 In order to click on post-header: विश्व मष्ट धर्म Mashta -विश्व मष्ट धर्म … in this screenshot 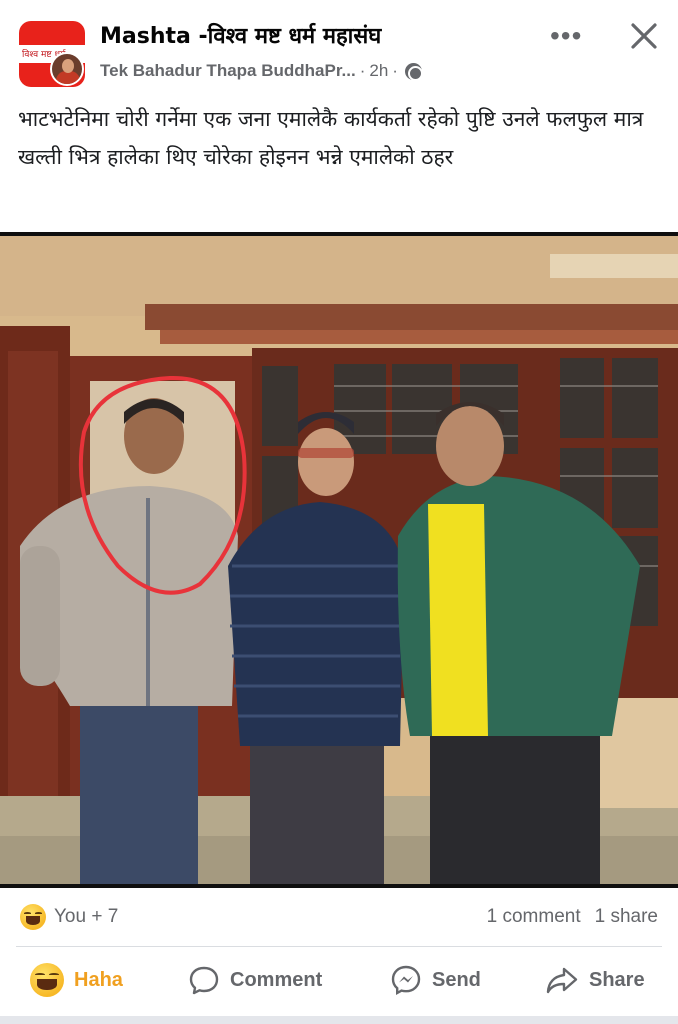, I will do `click(339, 48)`.